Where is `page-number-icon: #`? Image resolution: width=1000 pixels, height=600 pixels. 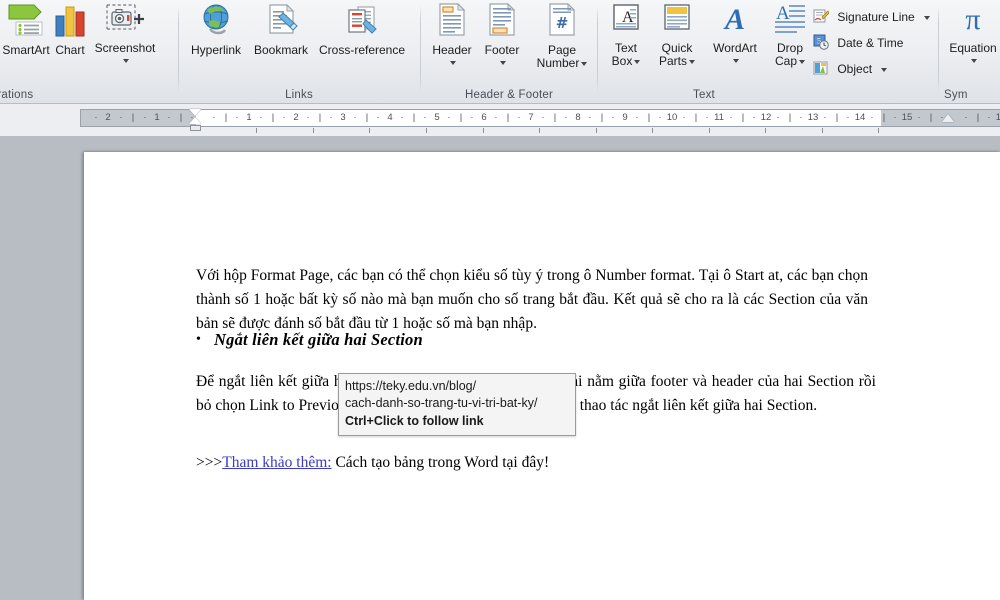
page-number-icon: # is located at coordinates (562, 21).